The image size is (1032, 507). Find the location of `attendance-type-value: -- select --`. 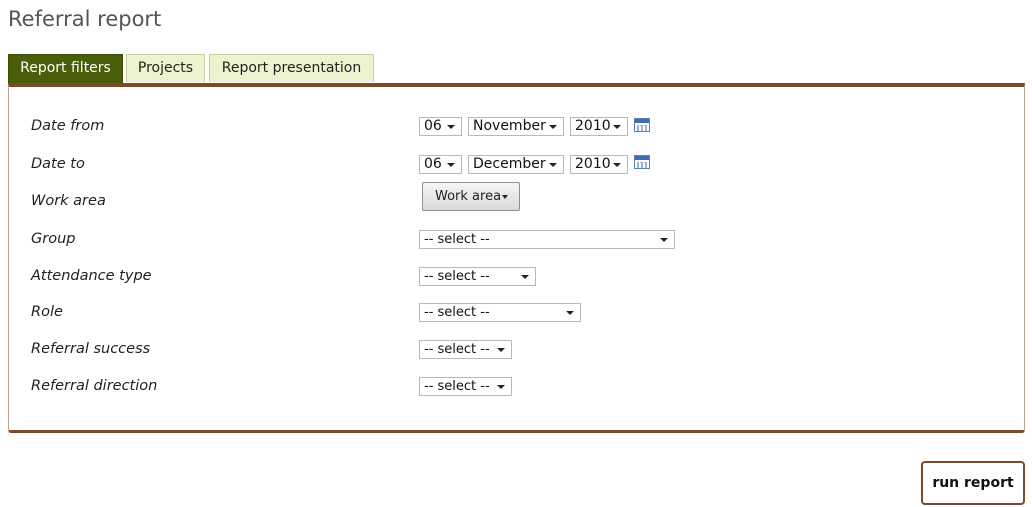

attendance-type-value: -- select -- is located at coordinates (457, 276).